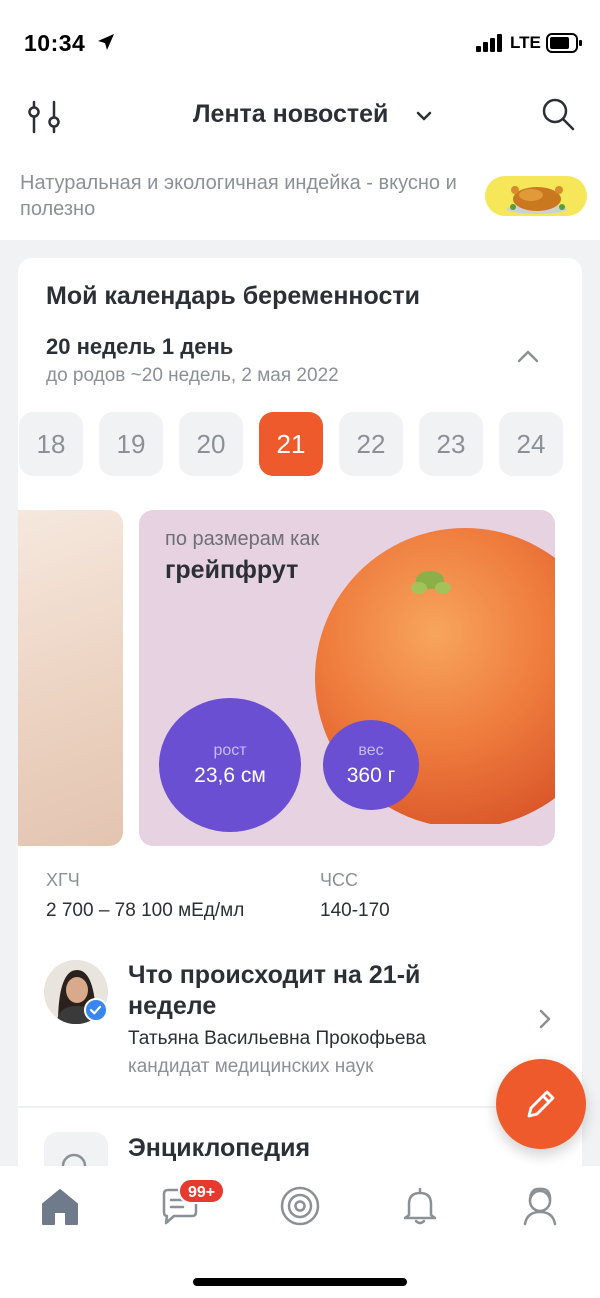 The height and width of the screenshot is (1298, 600). What do you see at coordinates (300, 1232) in the screenshot?
I see `tab-bar: 99+` at bounding box center [300, 1232].